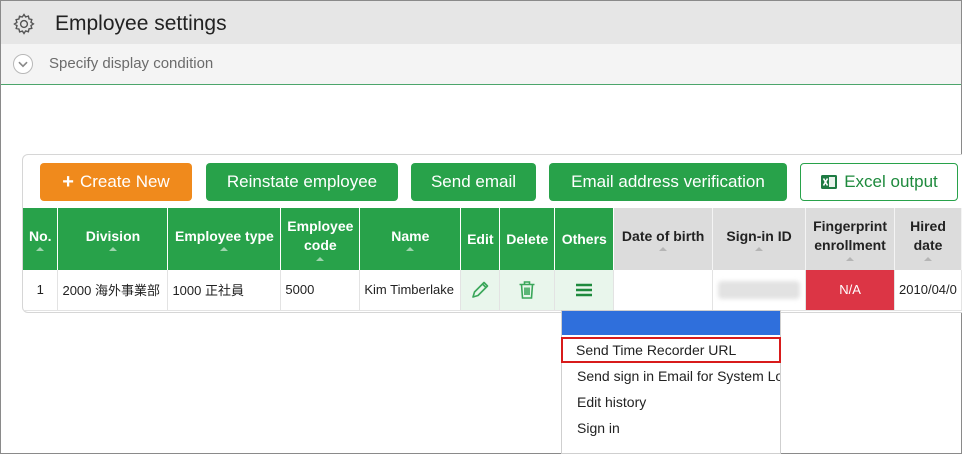 The height and width of the screenshot is (454, 962). Describe the element at coordinates (584, 239) in the screenshot. I see `col-header-others: Others` at that location.